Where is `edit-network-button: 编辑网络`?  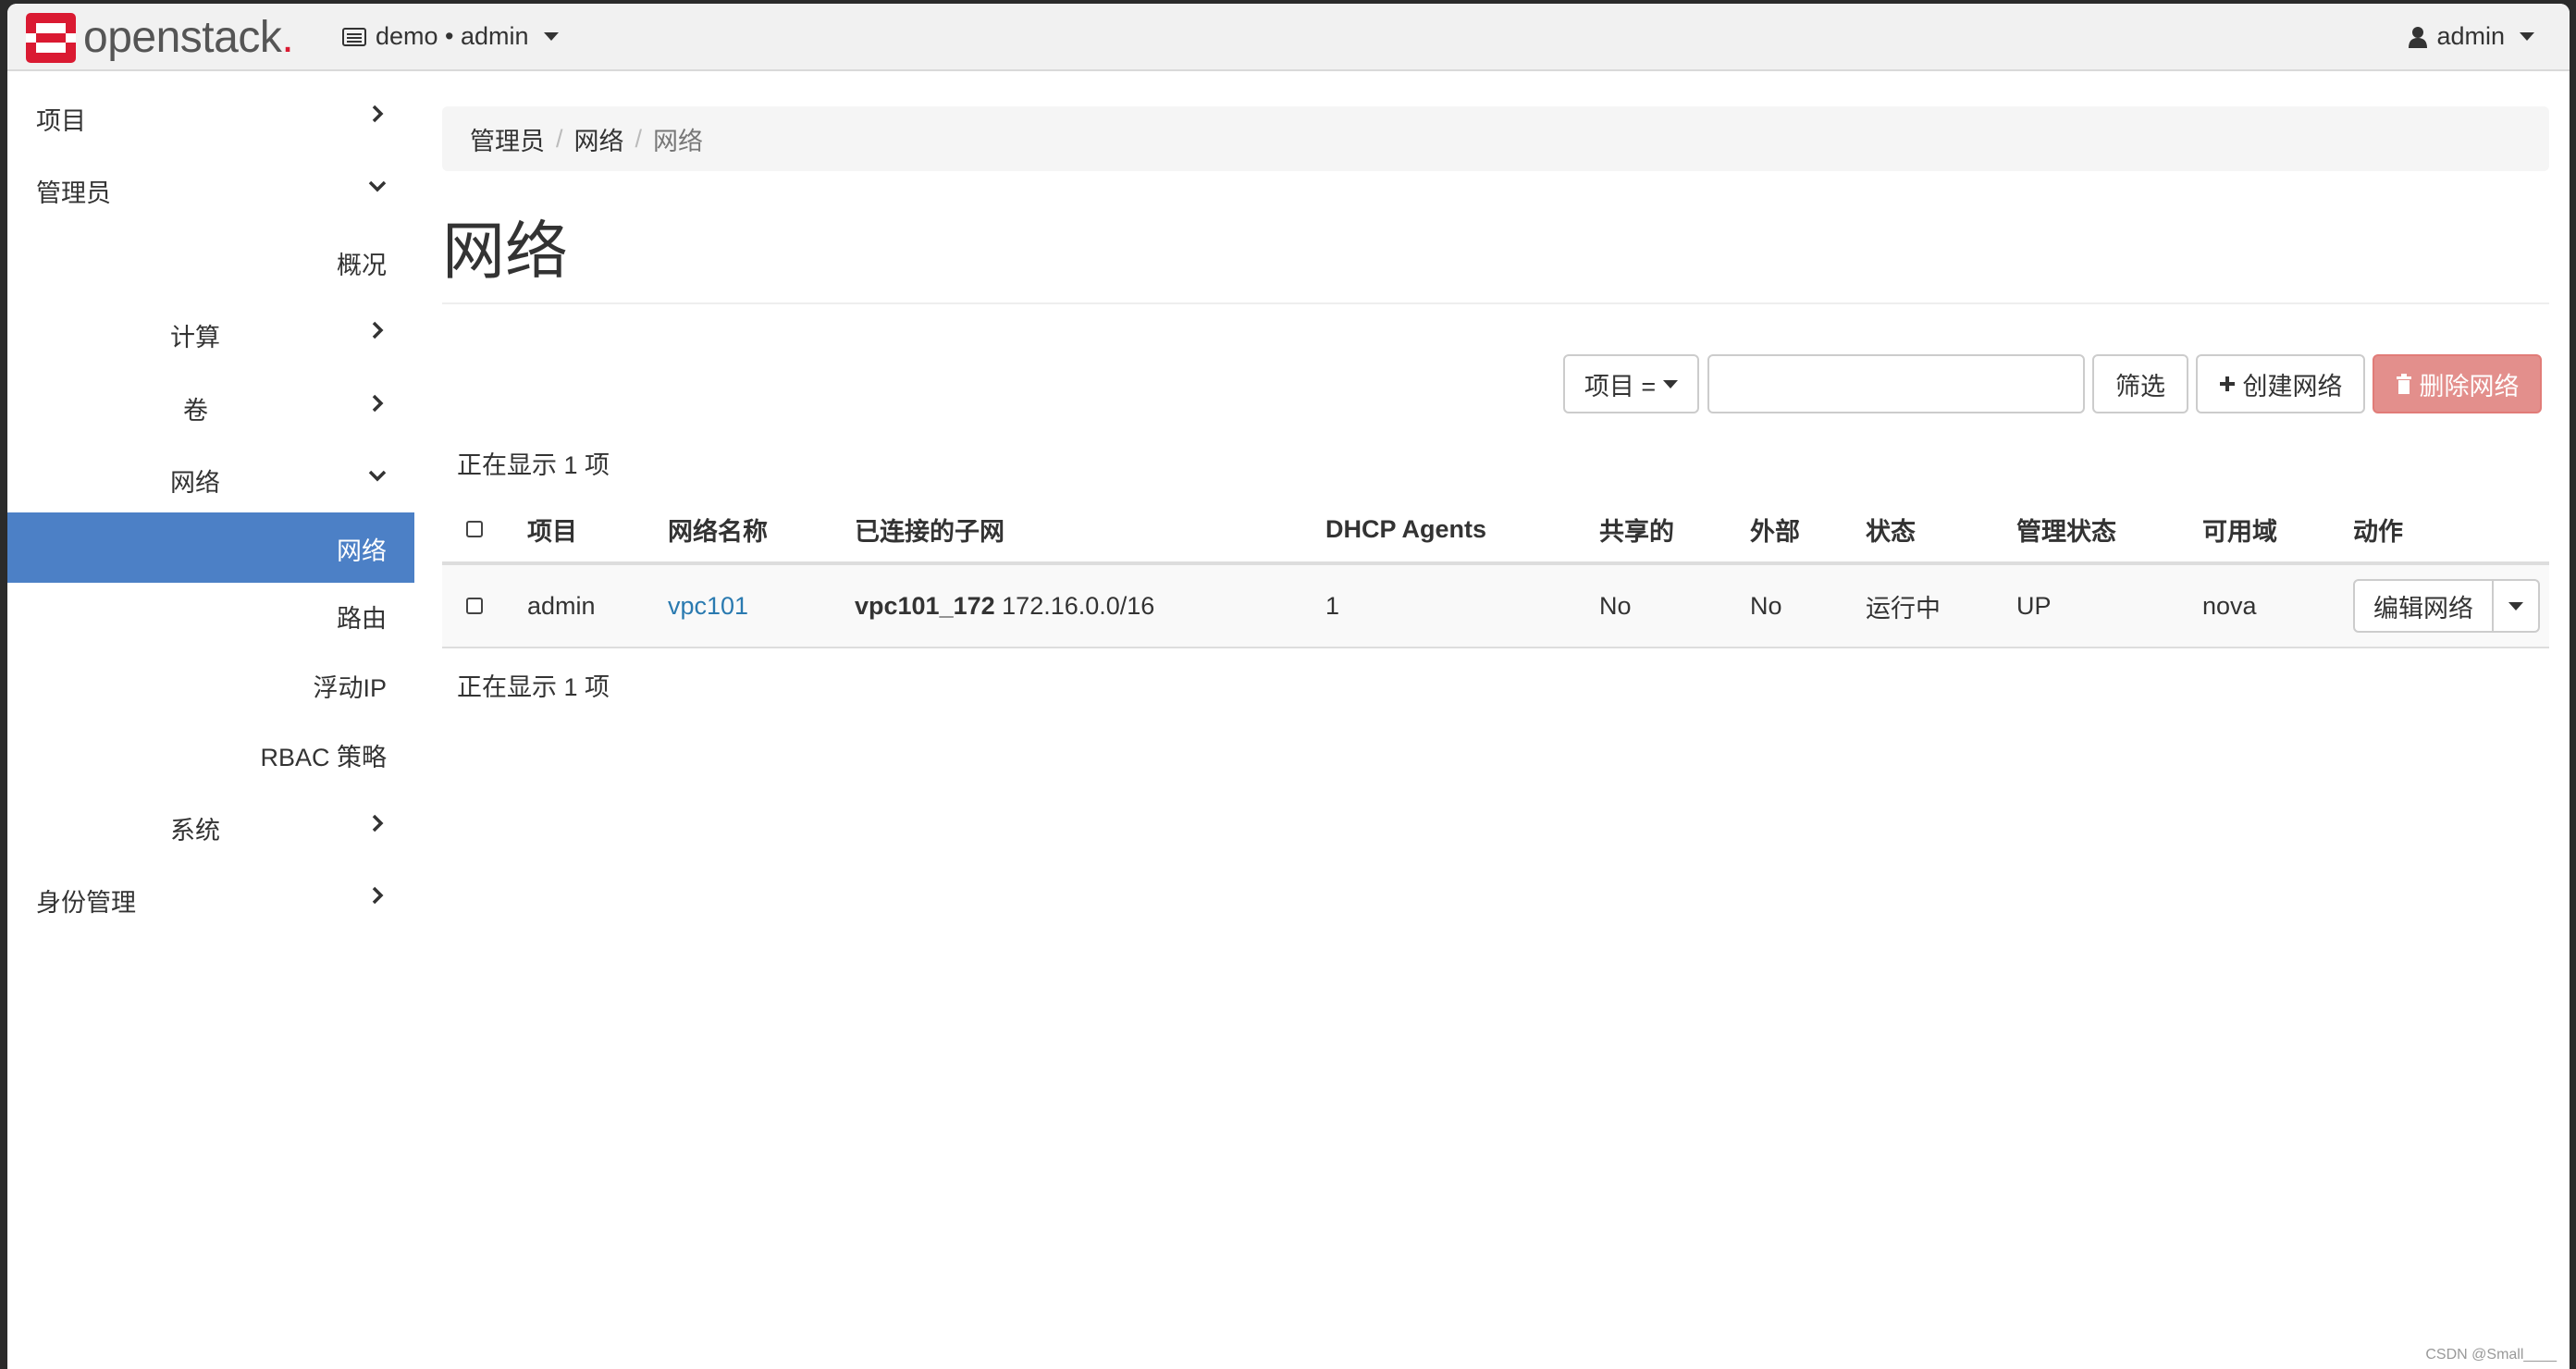
edit-network-button: 编辑网络 is located at coordinates (2423, 606).